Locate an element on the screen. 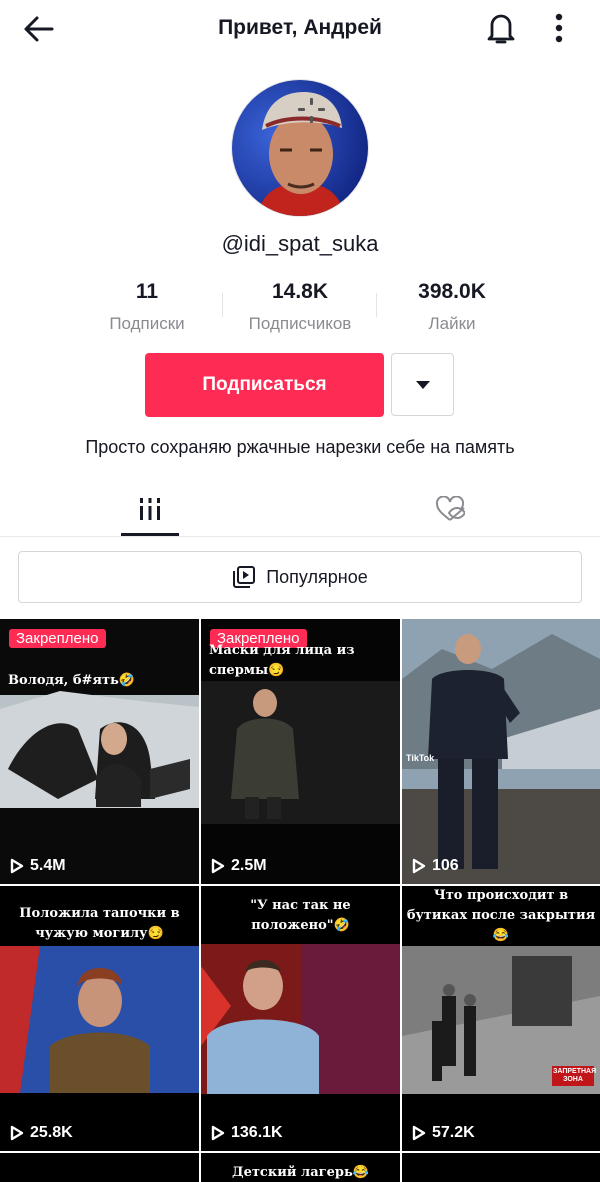  view-count: 57.2K is located at coordinates (443, 1133).